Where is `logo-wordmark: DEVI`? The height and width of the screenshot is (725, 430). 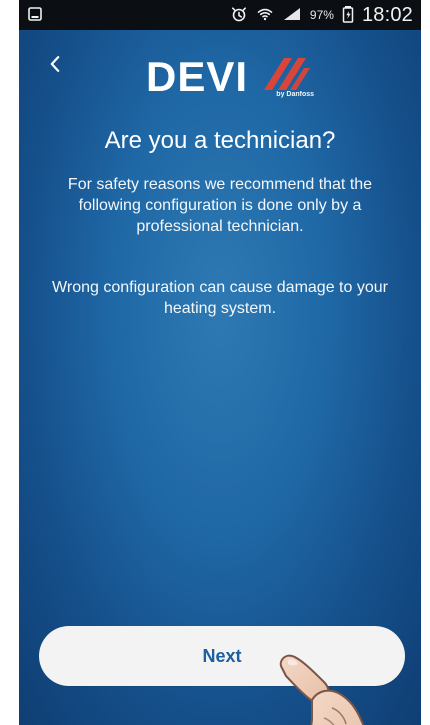 logo-wordmark: DEVI is located at coordinates (197, 76).